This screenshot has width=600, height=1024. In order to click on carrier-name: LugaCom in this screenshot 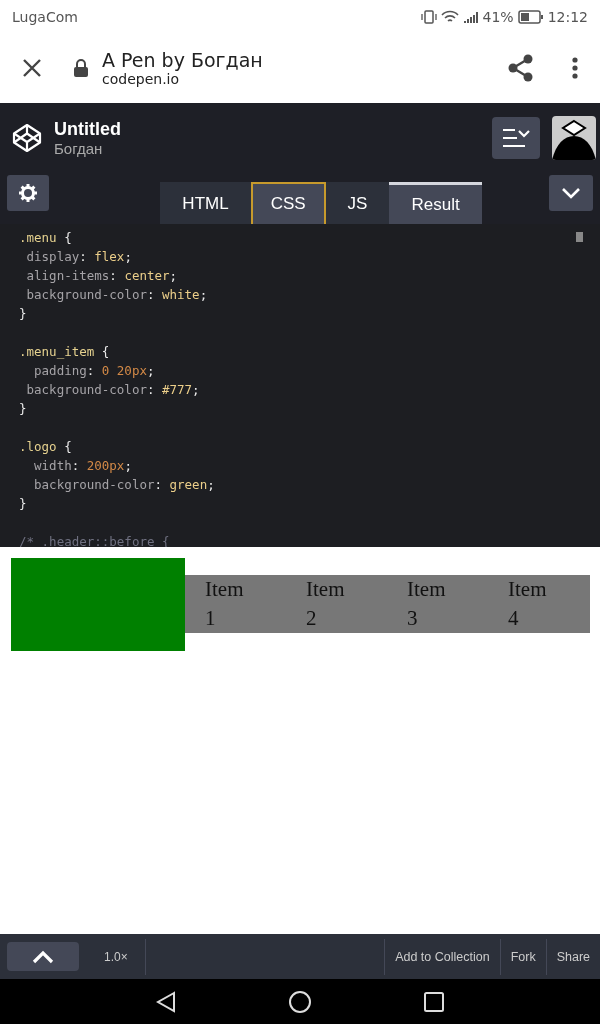, I will do `click(45, 16)`.